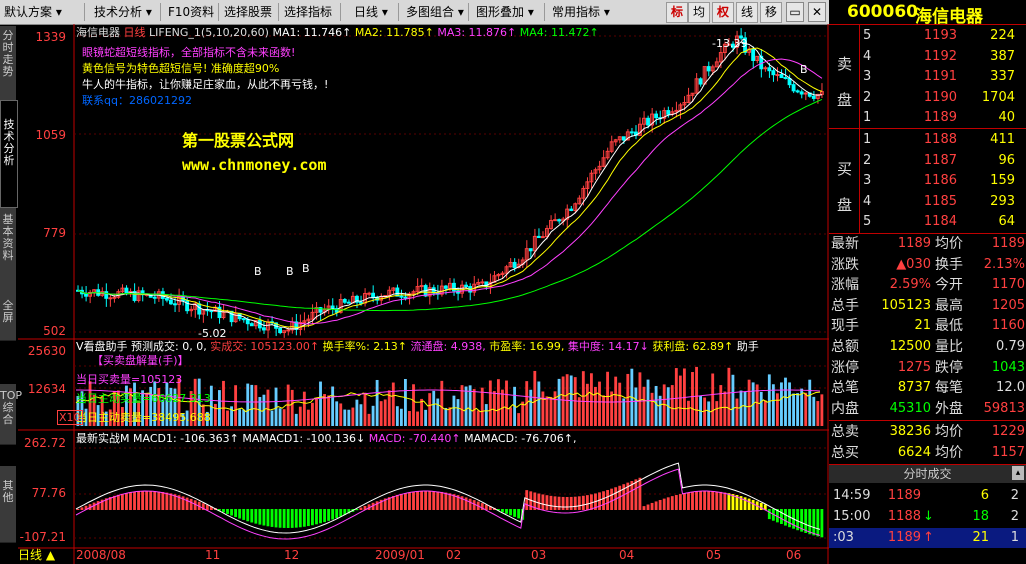  I want to click on stat-row: 涨跌 ▲030 换手 2.13%, so click(927, 265).